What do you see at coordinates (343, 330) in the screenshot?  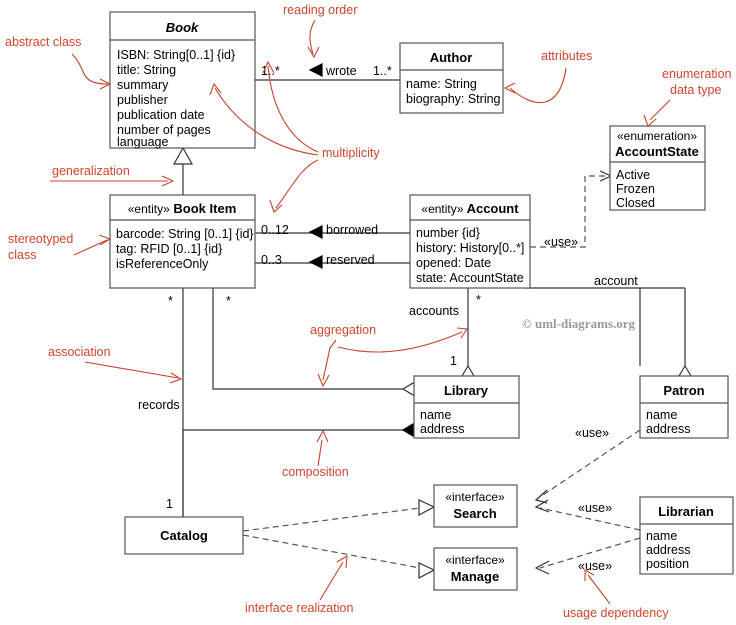 I see `annotation-aggregation: aggregation` at bounding box center [343, 330].